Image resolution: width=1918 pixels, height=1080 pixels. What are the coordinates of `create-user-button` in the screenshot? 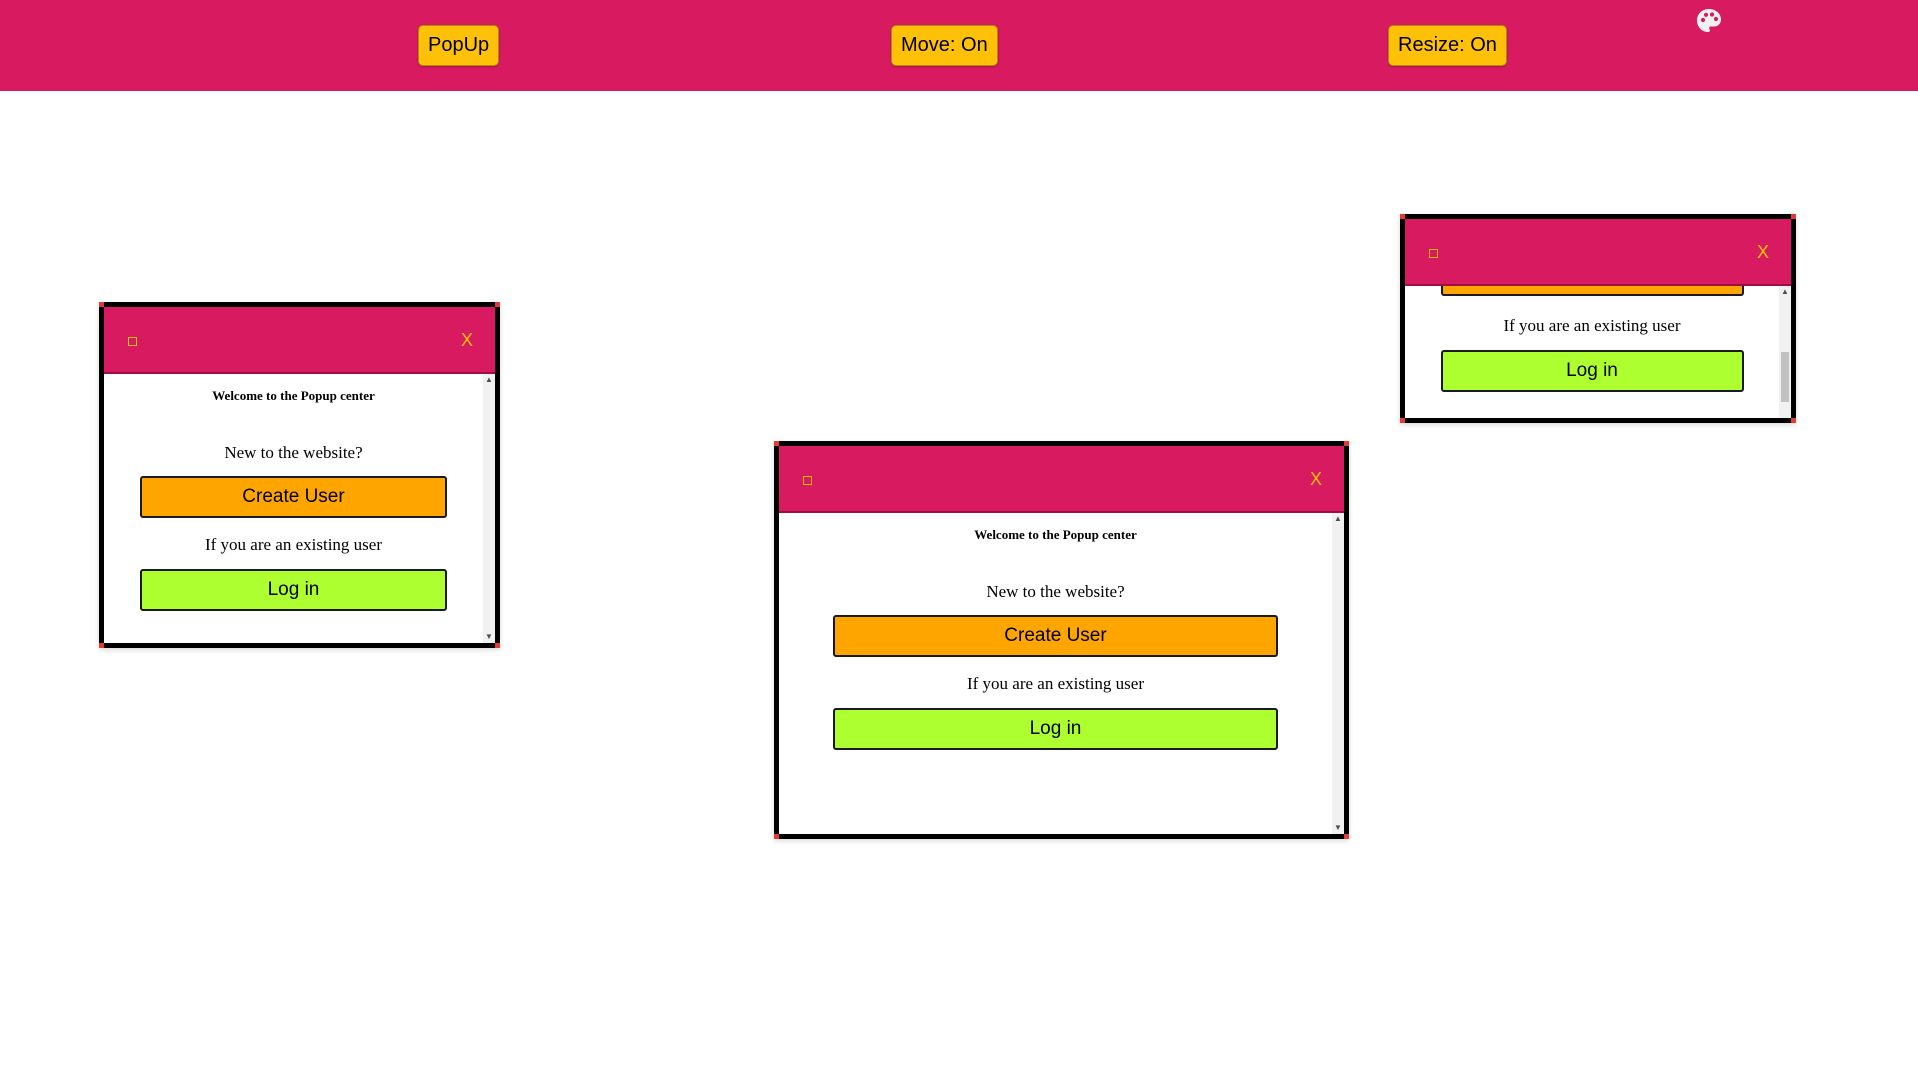 It's located at (1592, 291).